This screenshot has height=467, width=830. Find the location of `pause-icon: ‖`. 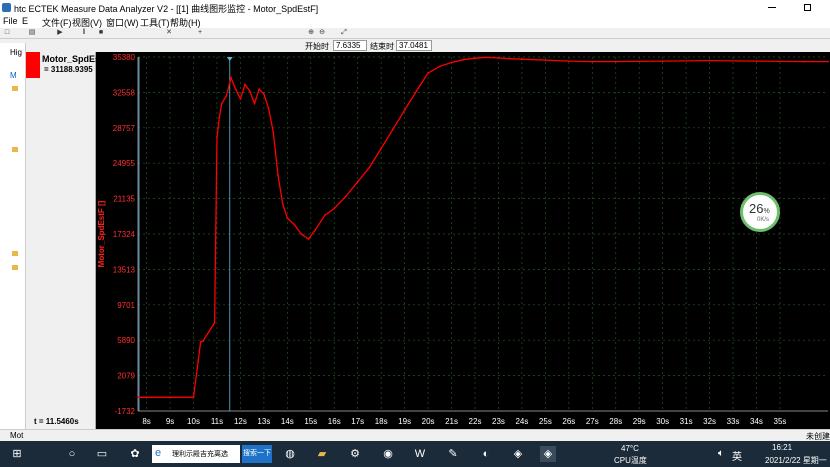

pause-icon: ‖ is located at coordinates (84, 33).